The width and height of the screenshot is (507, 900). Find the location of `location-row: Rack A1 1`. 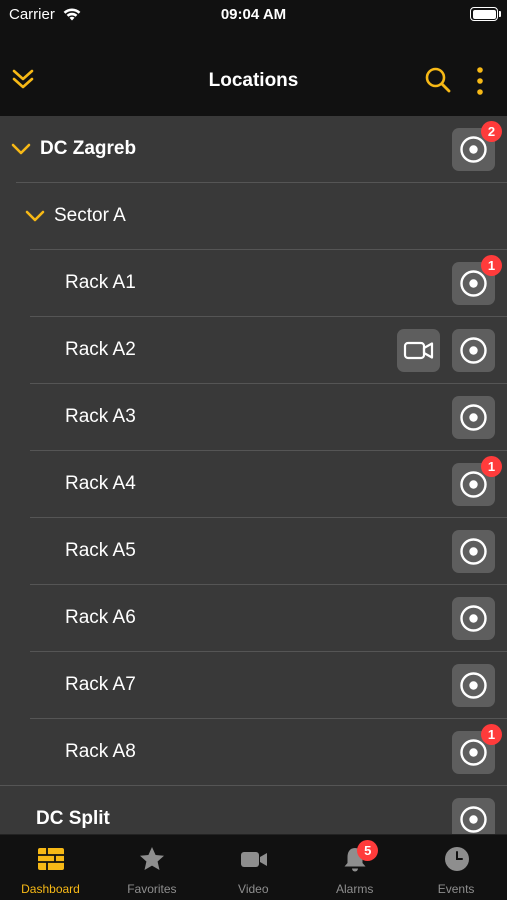

location-row: Rack A1 1 is located at coordinates (253, 283).